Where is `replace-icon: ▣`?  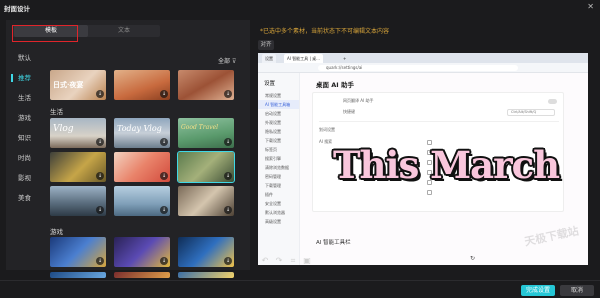
replace-icon: ▣ is located at coordinates (307, 261).